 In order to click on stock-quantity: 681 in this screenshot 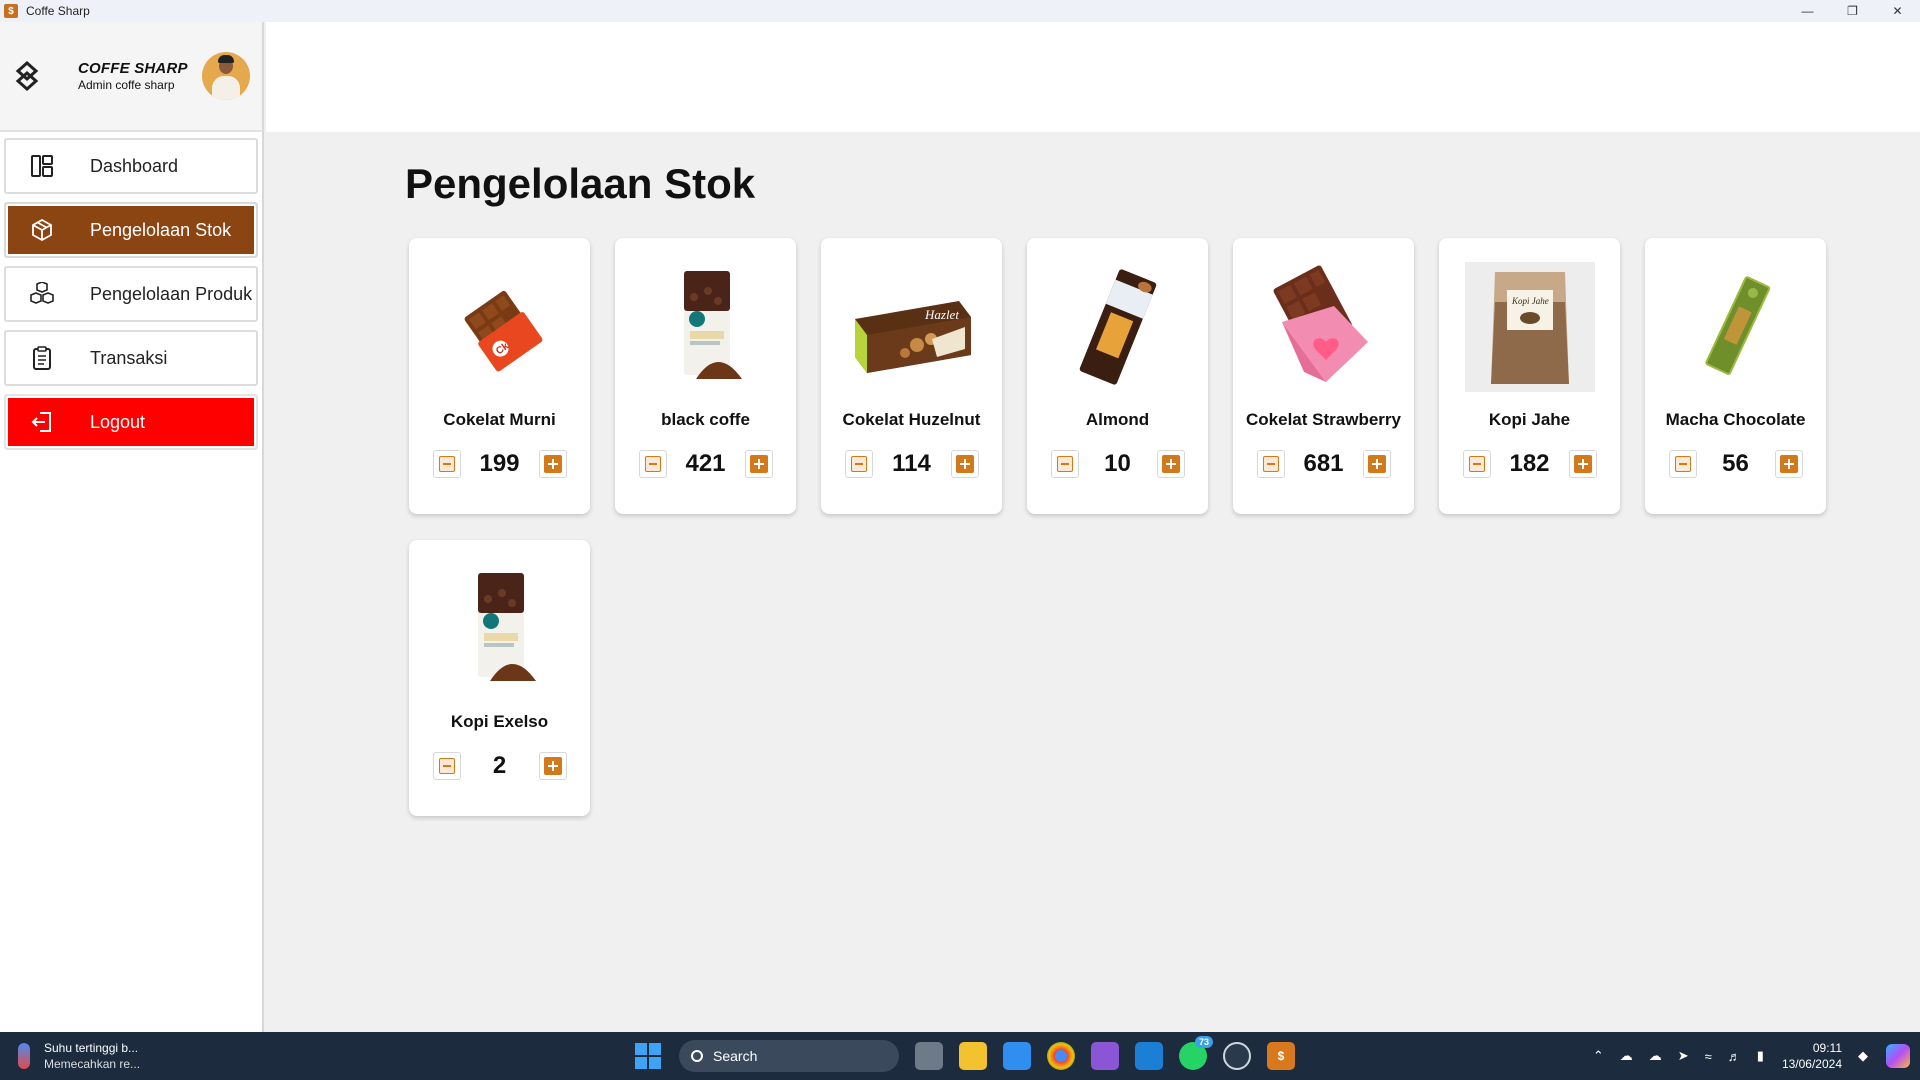, I will do `click(1323, 463)`.